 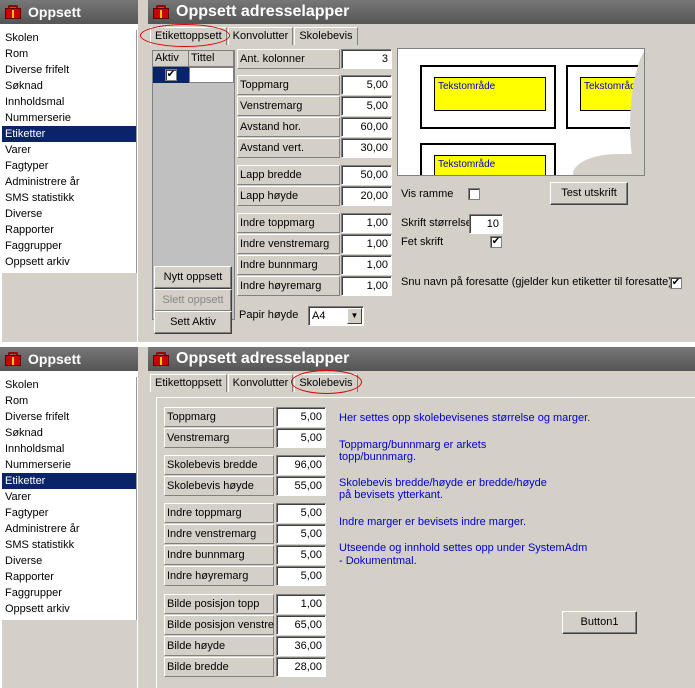 I want to click on active-checkbox: ✔, so click(x=171, y=75).